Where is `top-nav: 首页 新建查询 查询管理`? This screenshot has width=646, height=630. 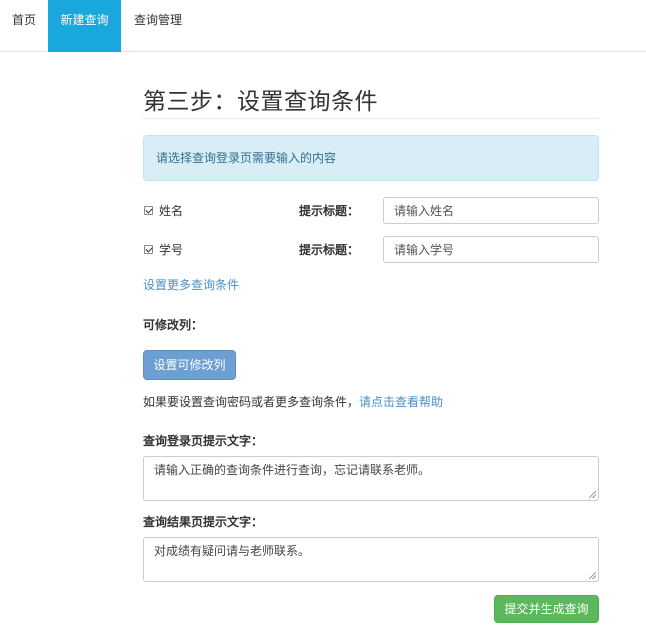
top-nav: 首页 新建查询 查询管理 is located at coordinates (323, 26).